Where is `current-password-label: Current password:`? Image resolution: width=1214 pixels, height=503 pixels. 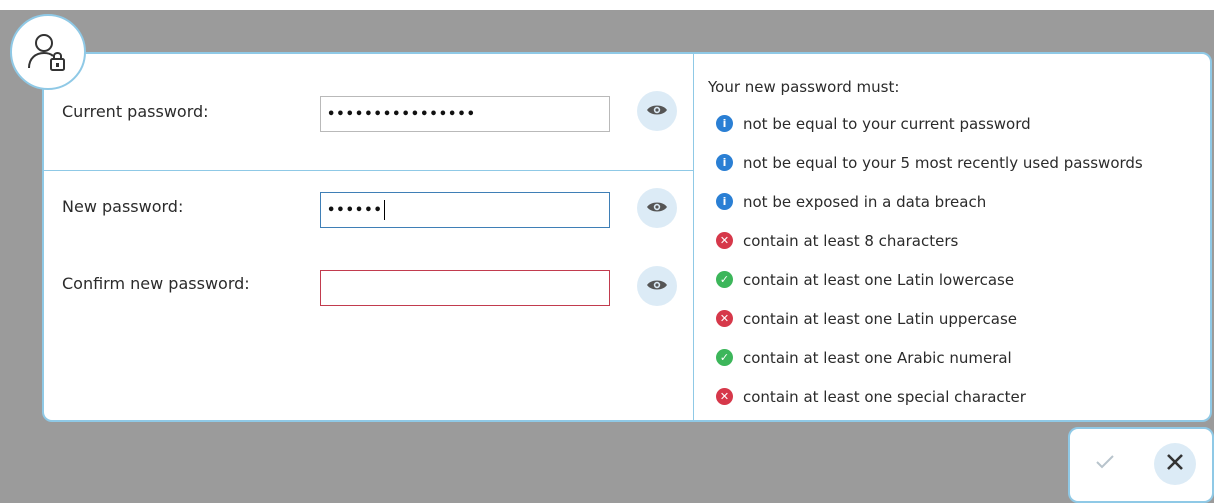 current-password-label: Current password: is located at coordinates (135, 111).